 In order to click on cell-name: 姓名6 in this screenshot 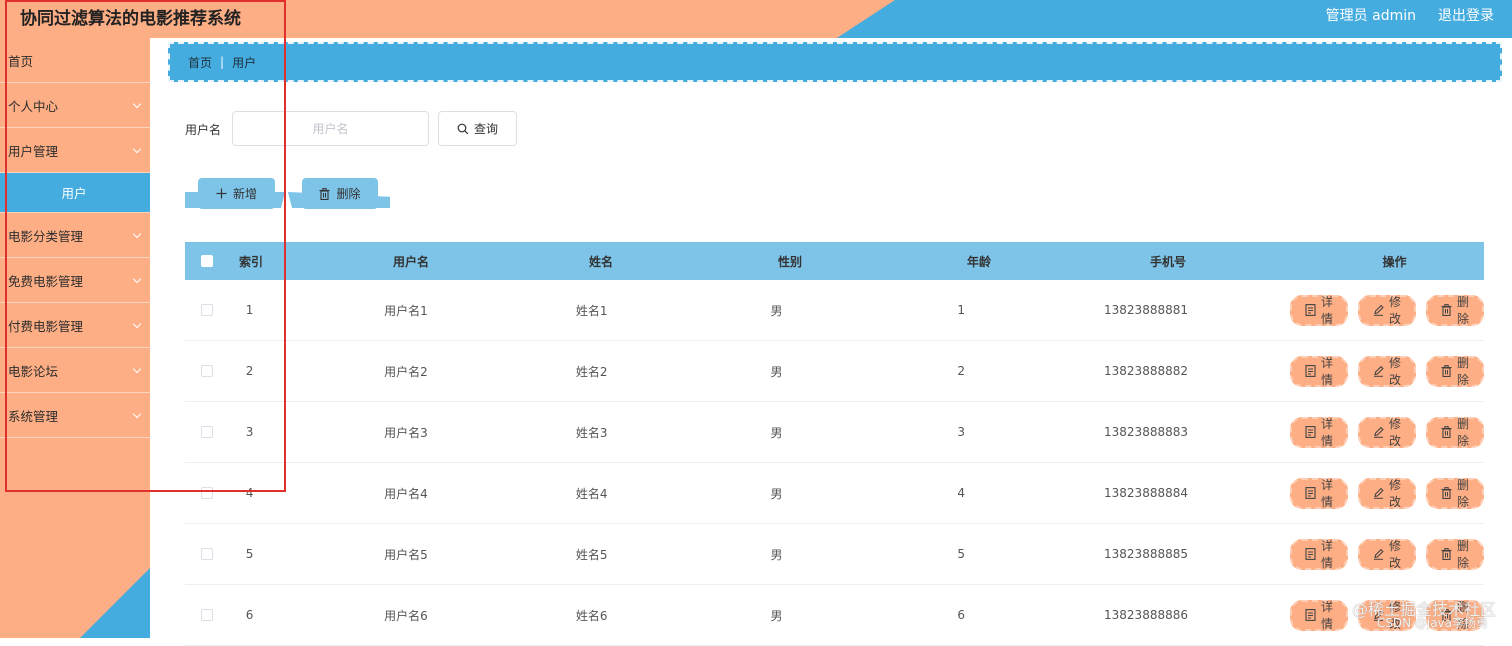, I will do `click(591, 615)`.